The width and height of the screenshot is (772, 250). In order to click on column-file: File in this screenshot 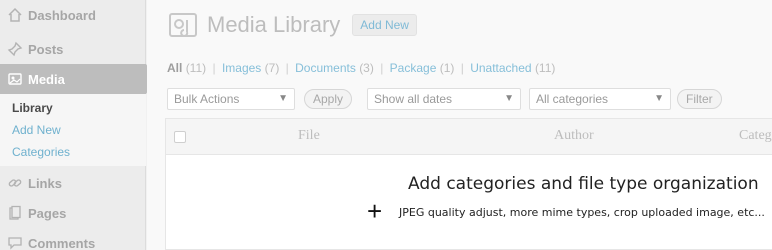, I will do `click(309, 136)`.